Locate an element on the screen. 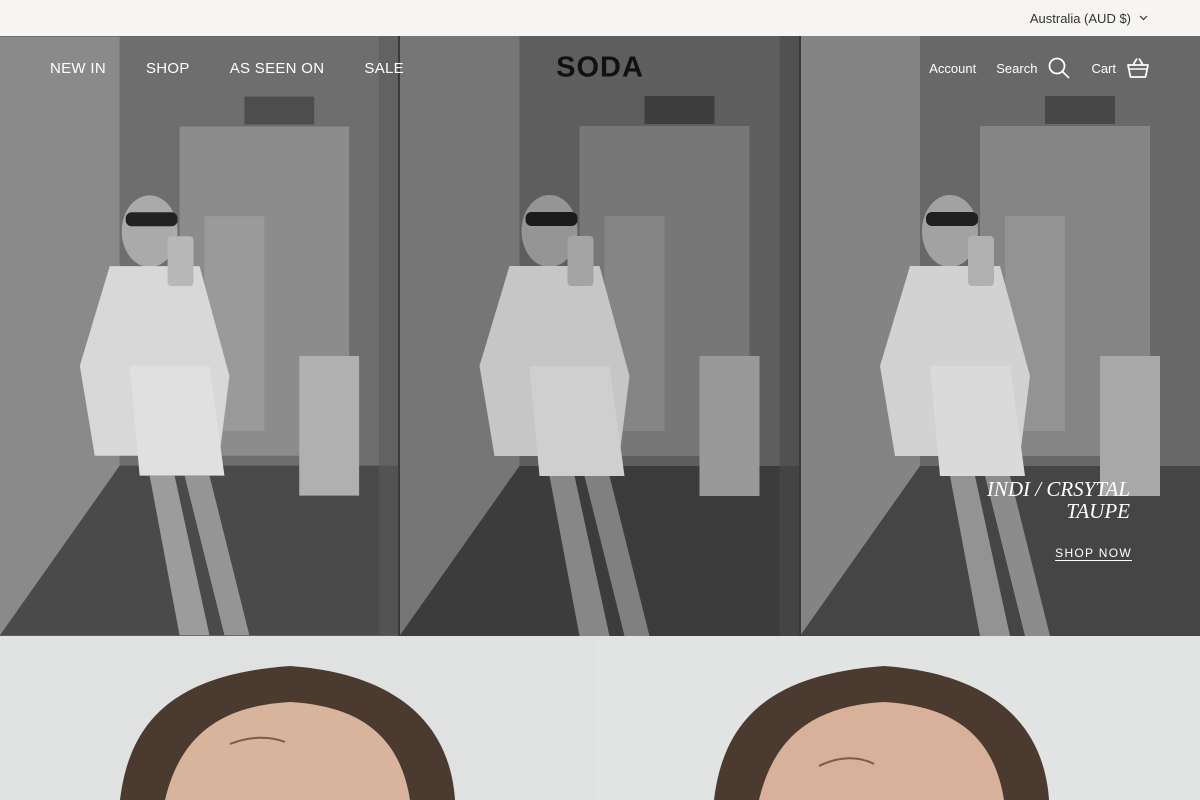 Image resolution: width=1200 pixels, height=800 pixels. search-label: Search is located at coordinates (1017, 68).